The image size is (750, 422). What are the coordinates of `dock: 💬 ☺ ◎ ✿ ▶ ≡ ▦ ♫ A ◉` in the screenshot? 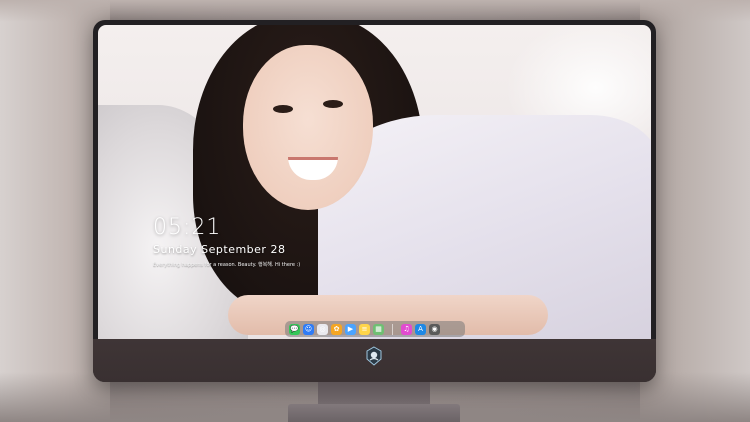 It's located at (375, 329).